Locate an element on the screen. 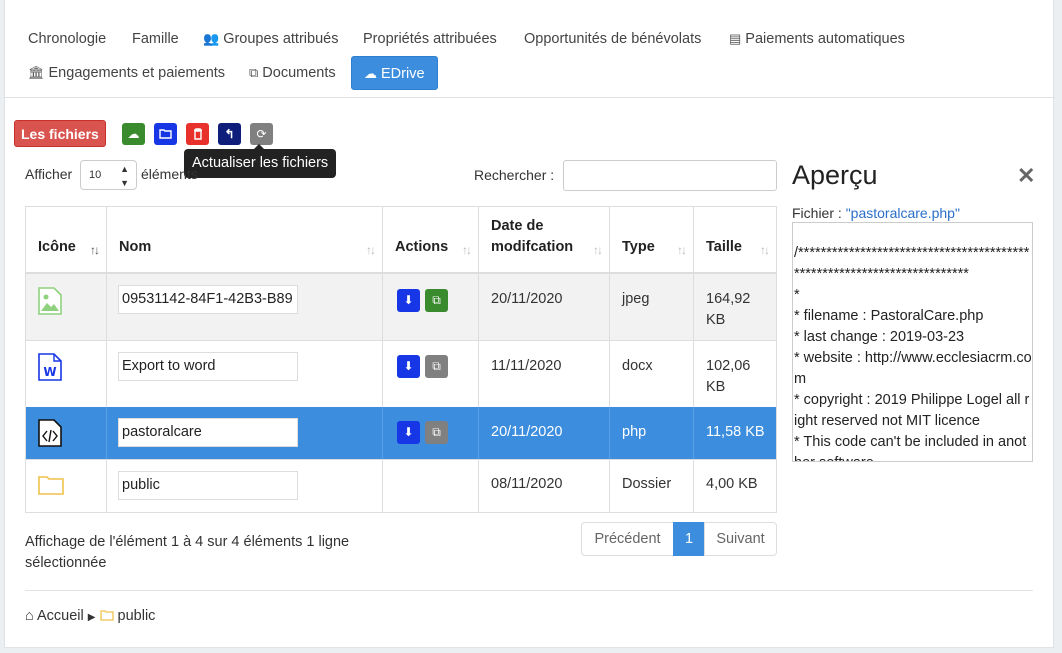 The width and height of the screenshot is (1062, 653). name-field: Export to word is located at coordinates (208, 366).